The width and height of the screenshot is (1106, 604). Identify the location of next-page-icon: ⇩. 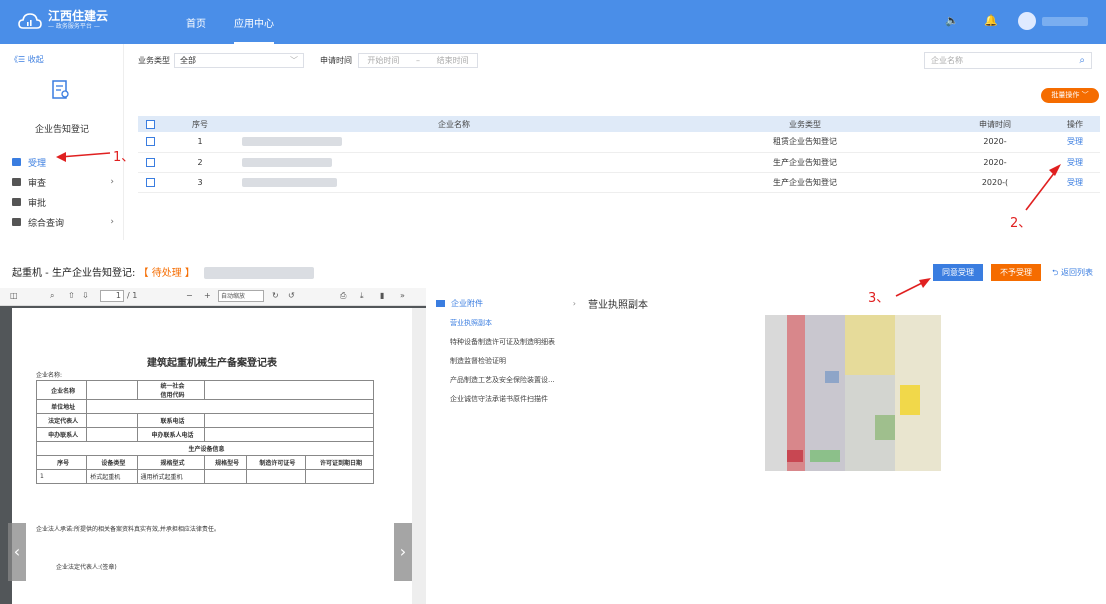
(85, 295).